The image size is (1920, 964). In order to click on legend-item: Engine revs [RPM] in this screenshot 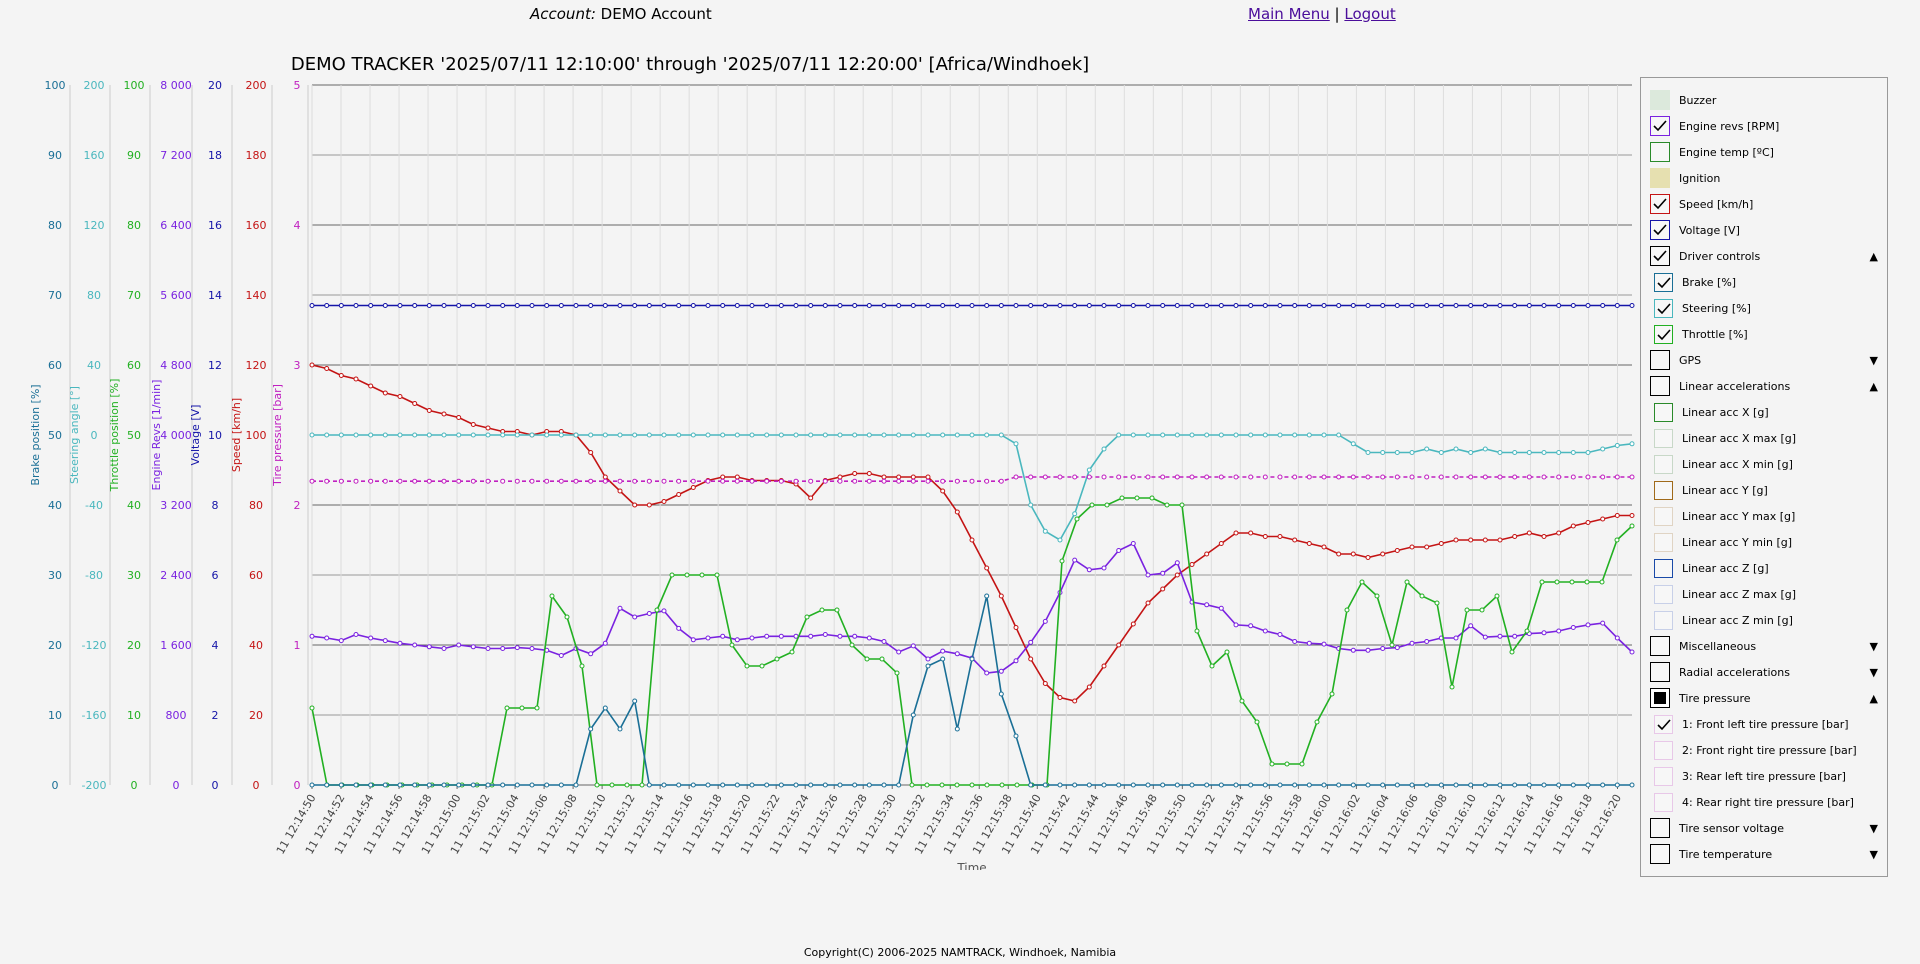, I will do `click(1767, 126)`.